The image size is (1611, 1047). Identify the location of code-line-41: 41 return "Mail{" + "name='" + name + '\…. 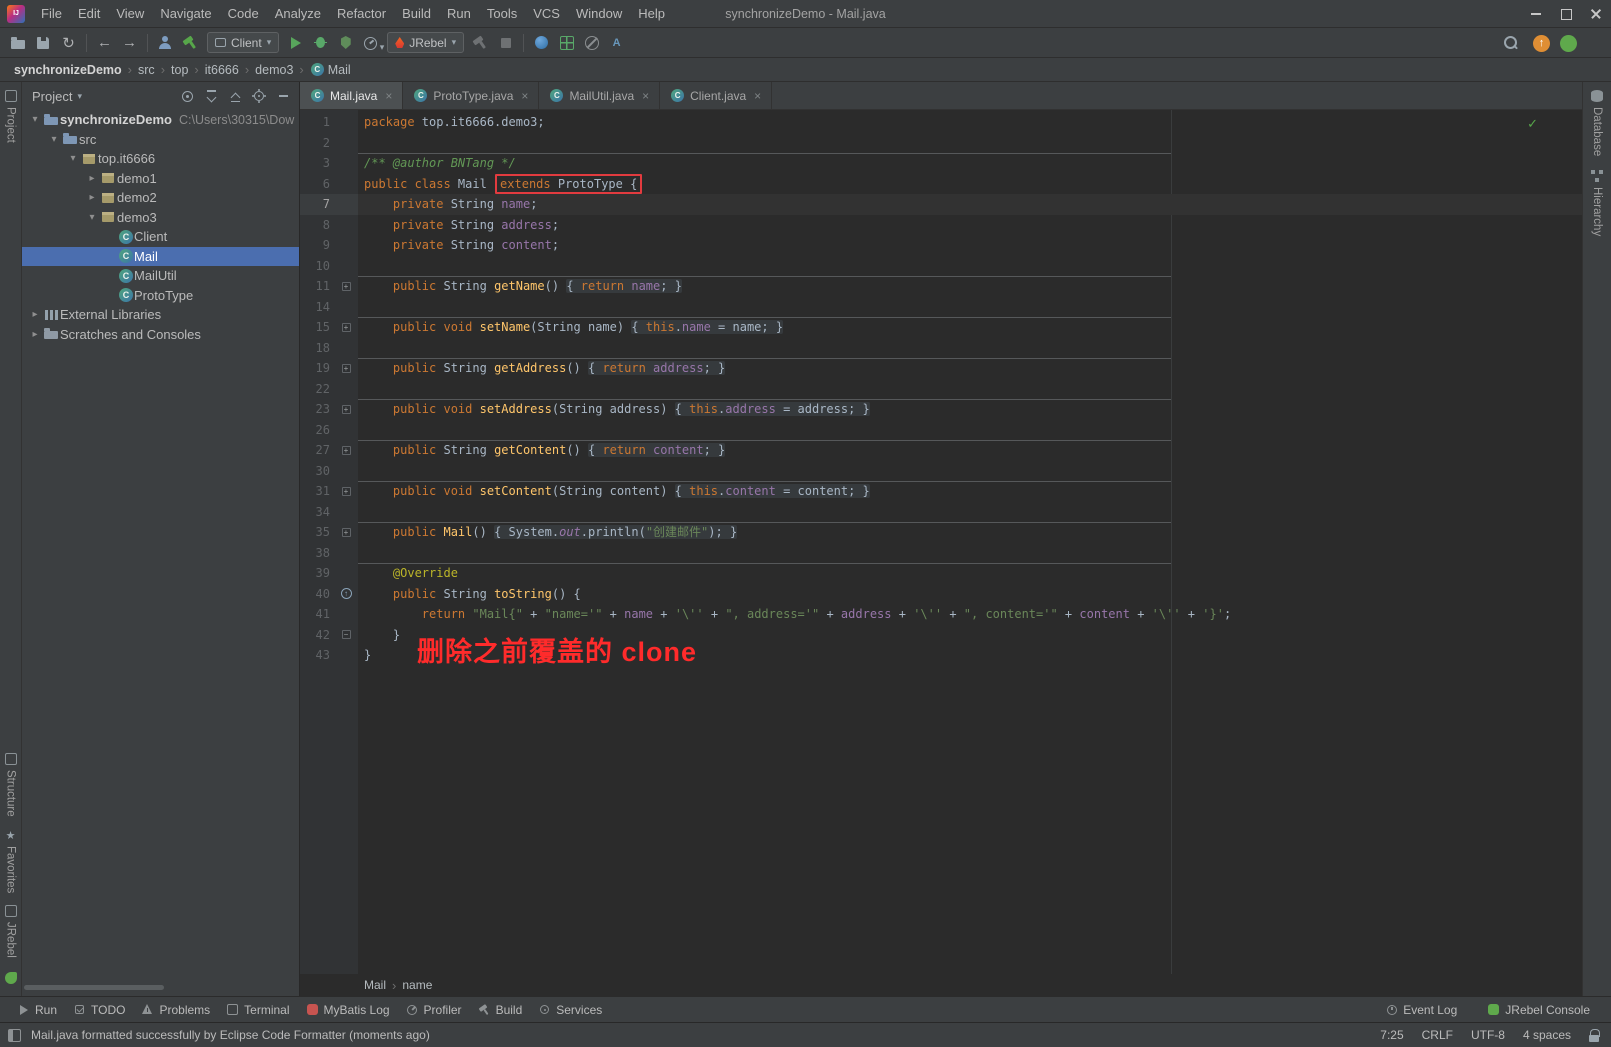
(941, 614).